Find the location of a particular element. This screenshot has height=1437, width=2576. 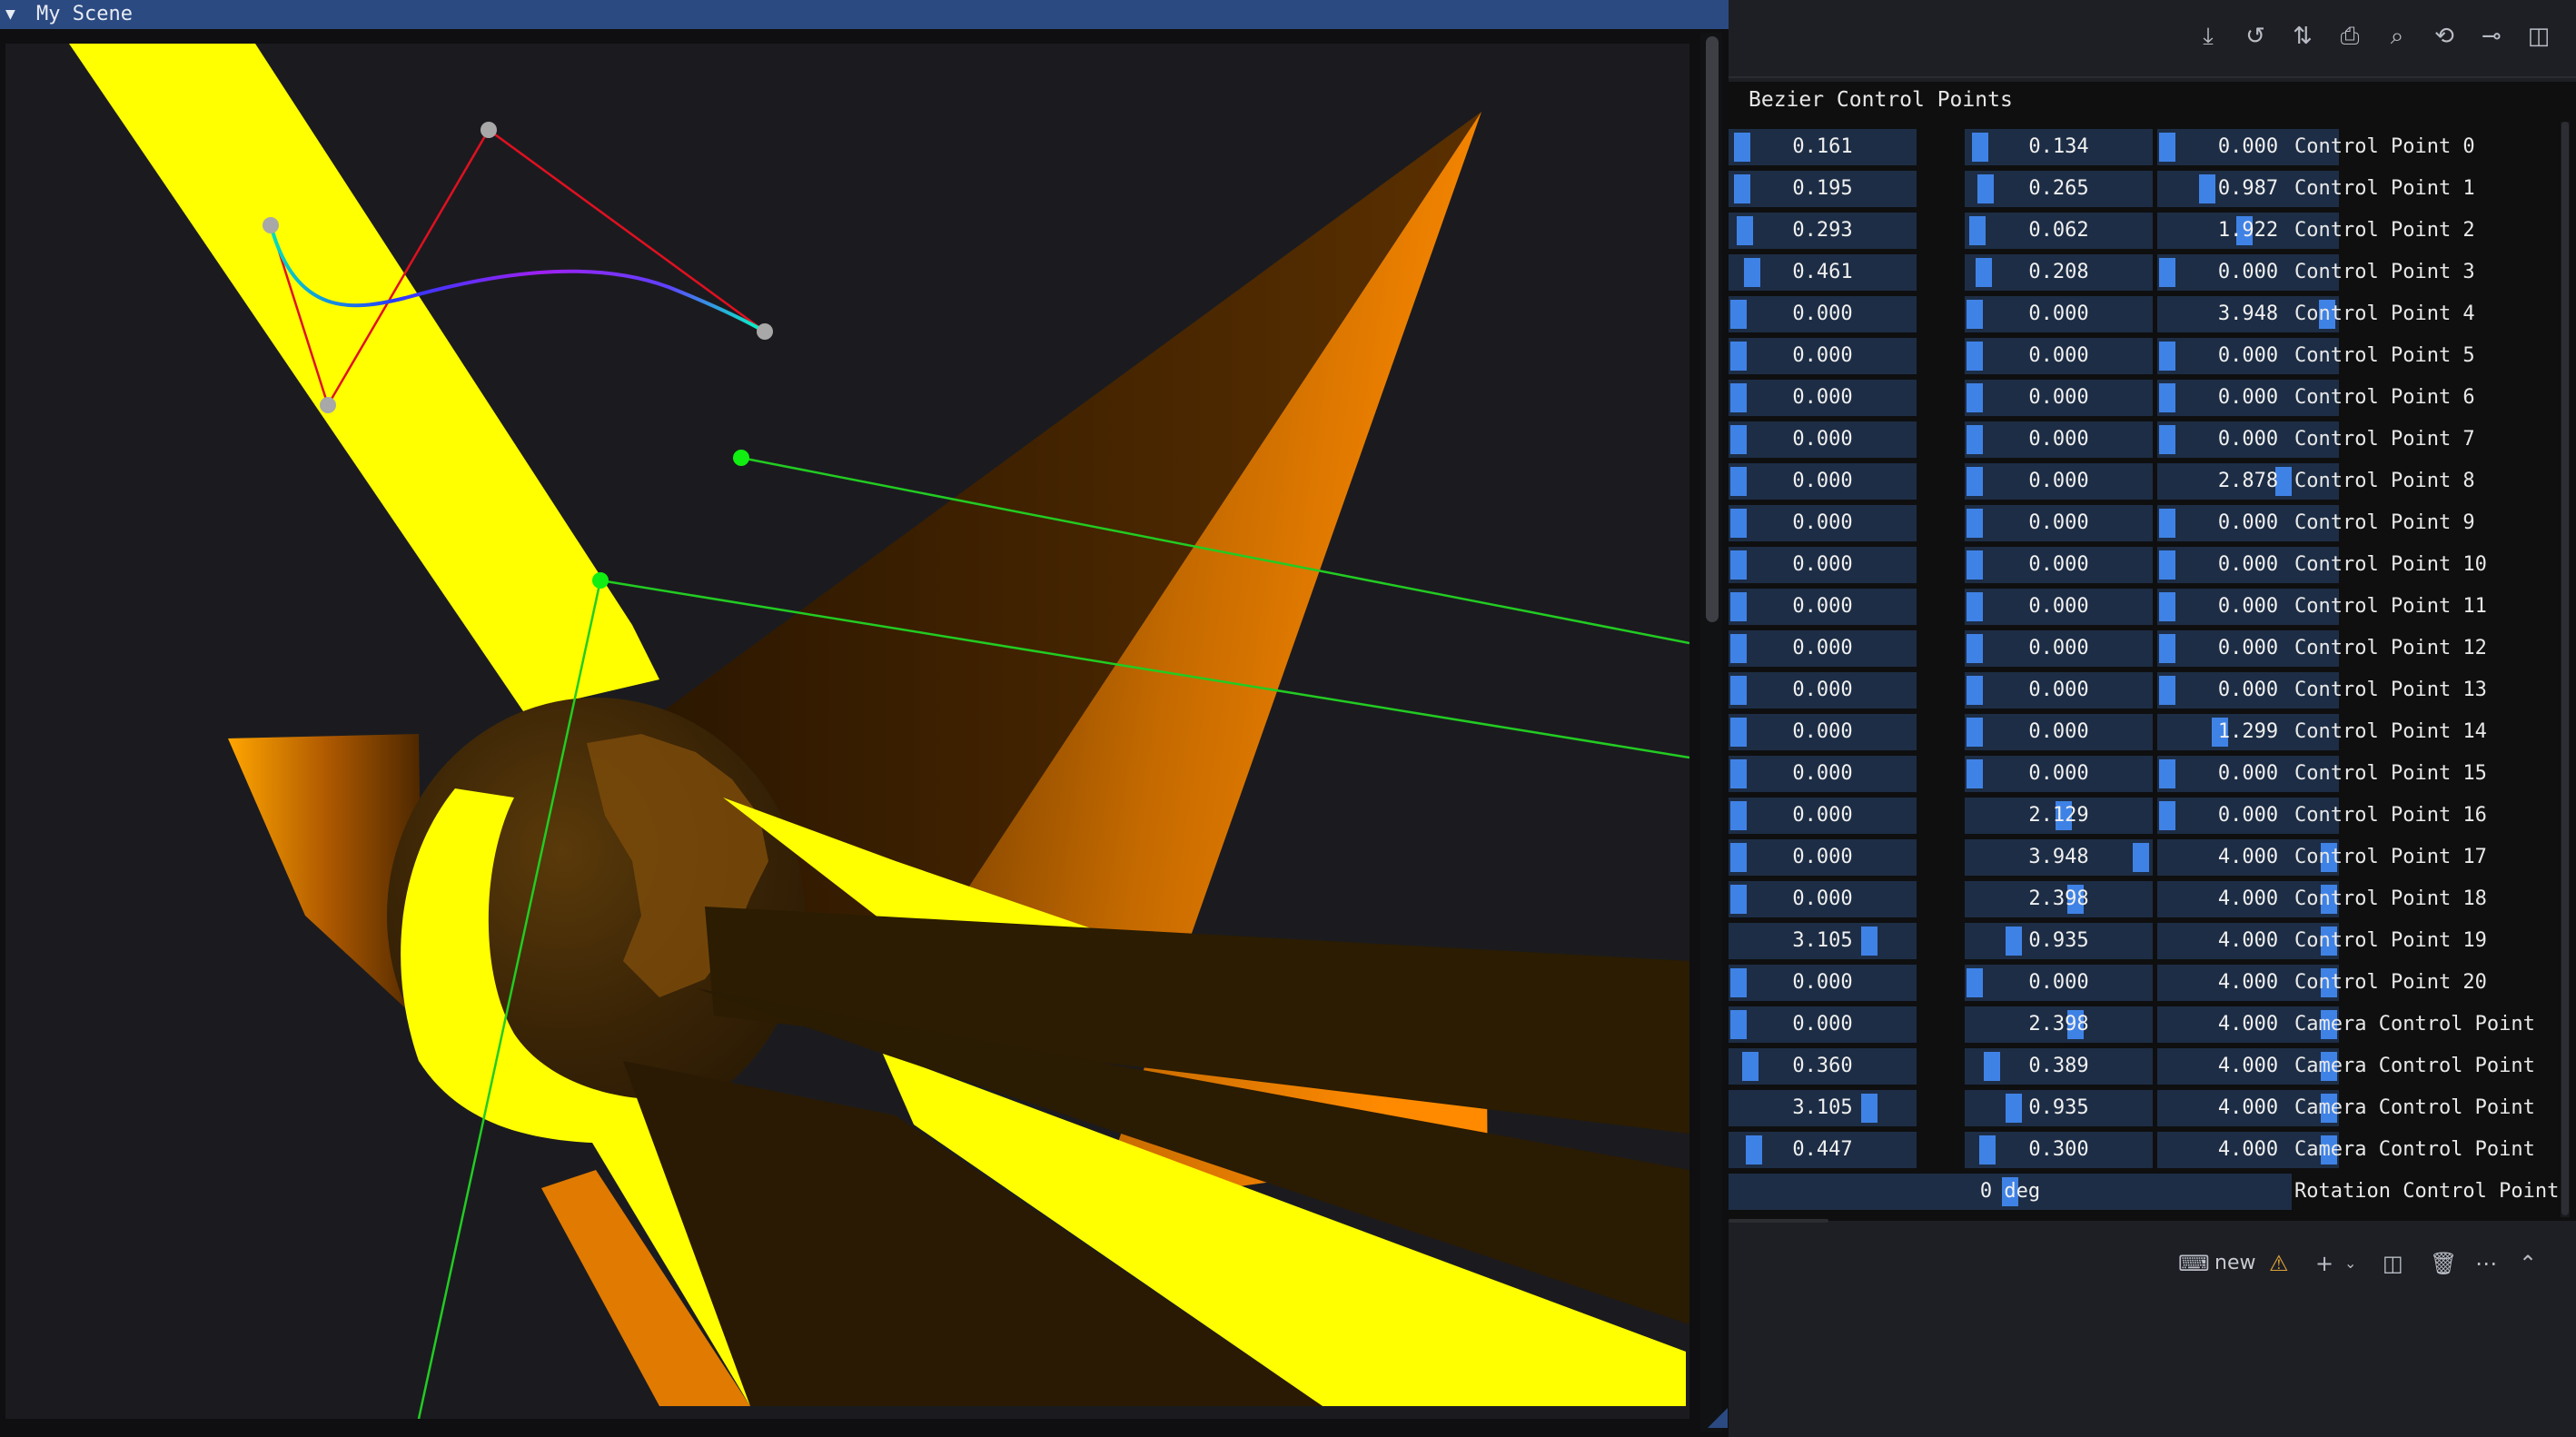

slider-y: 0.265 is located at coordinates (2059, 189).